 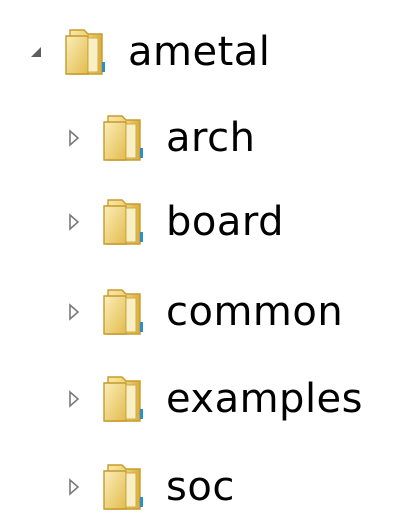 I want to click on tree-node-examples: examples, so click(x=213, y=399).